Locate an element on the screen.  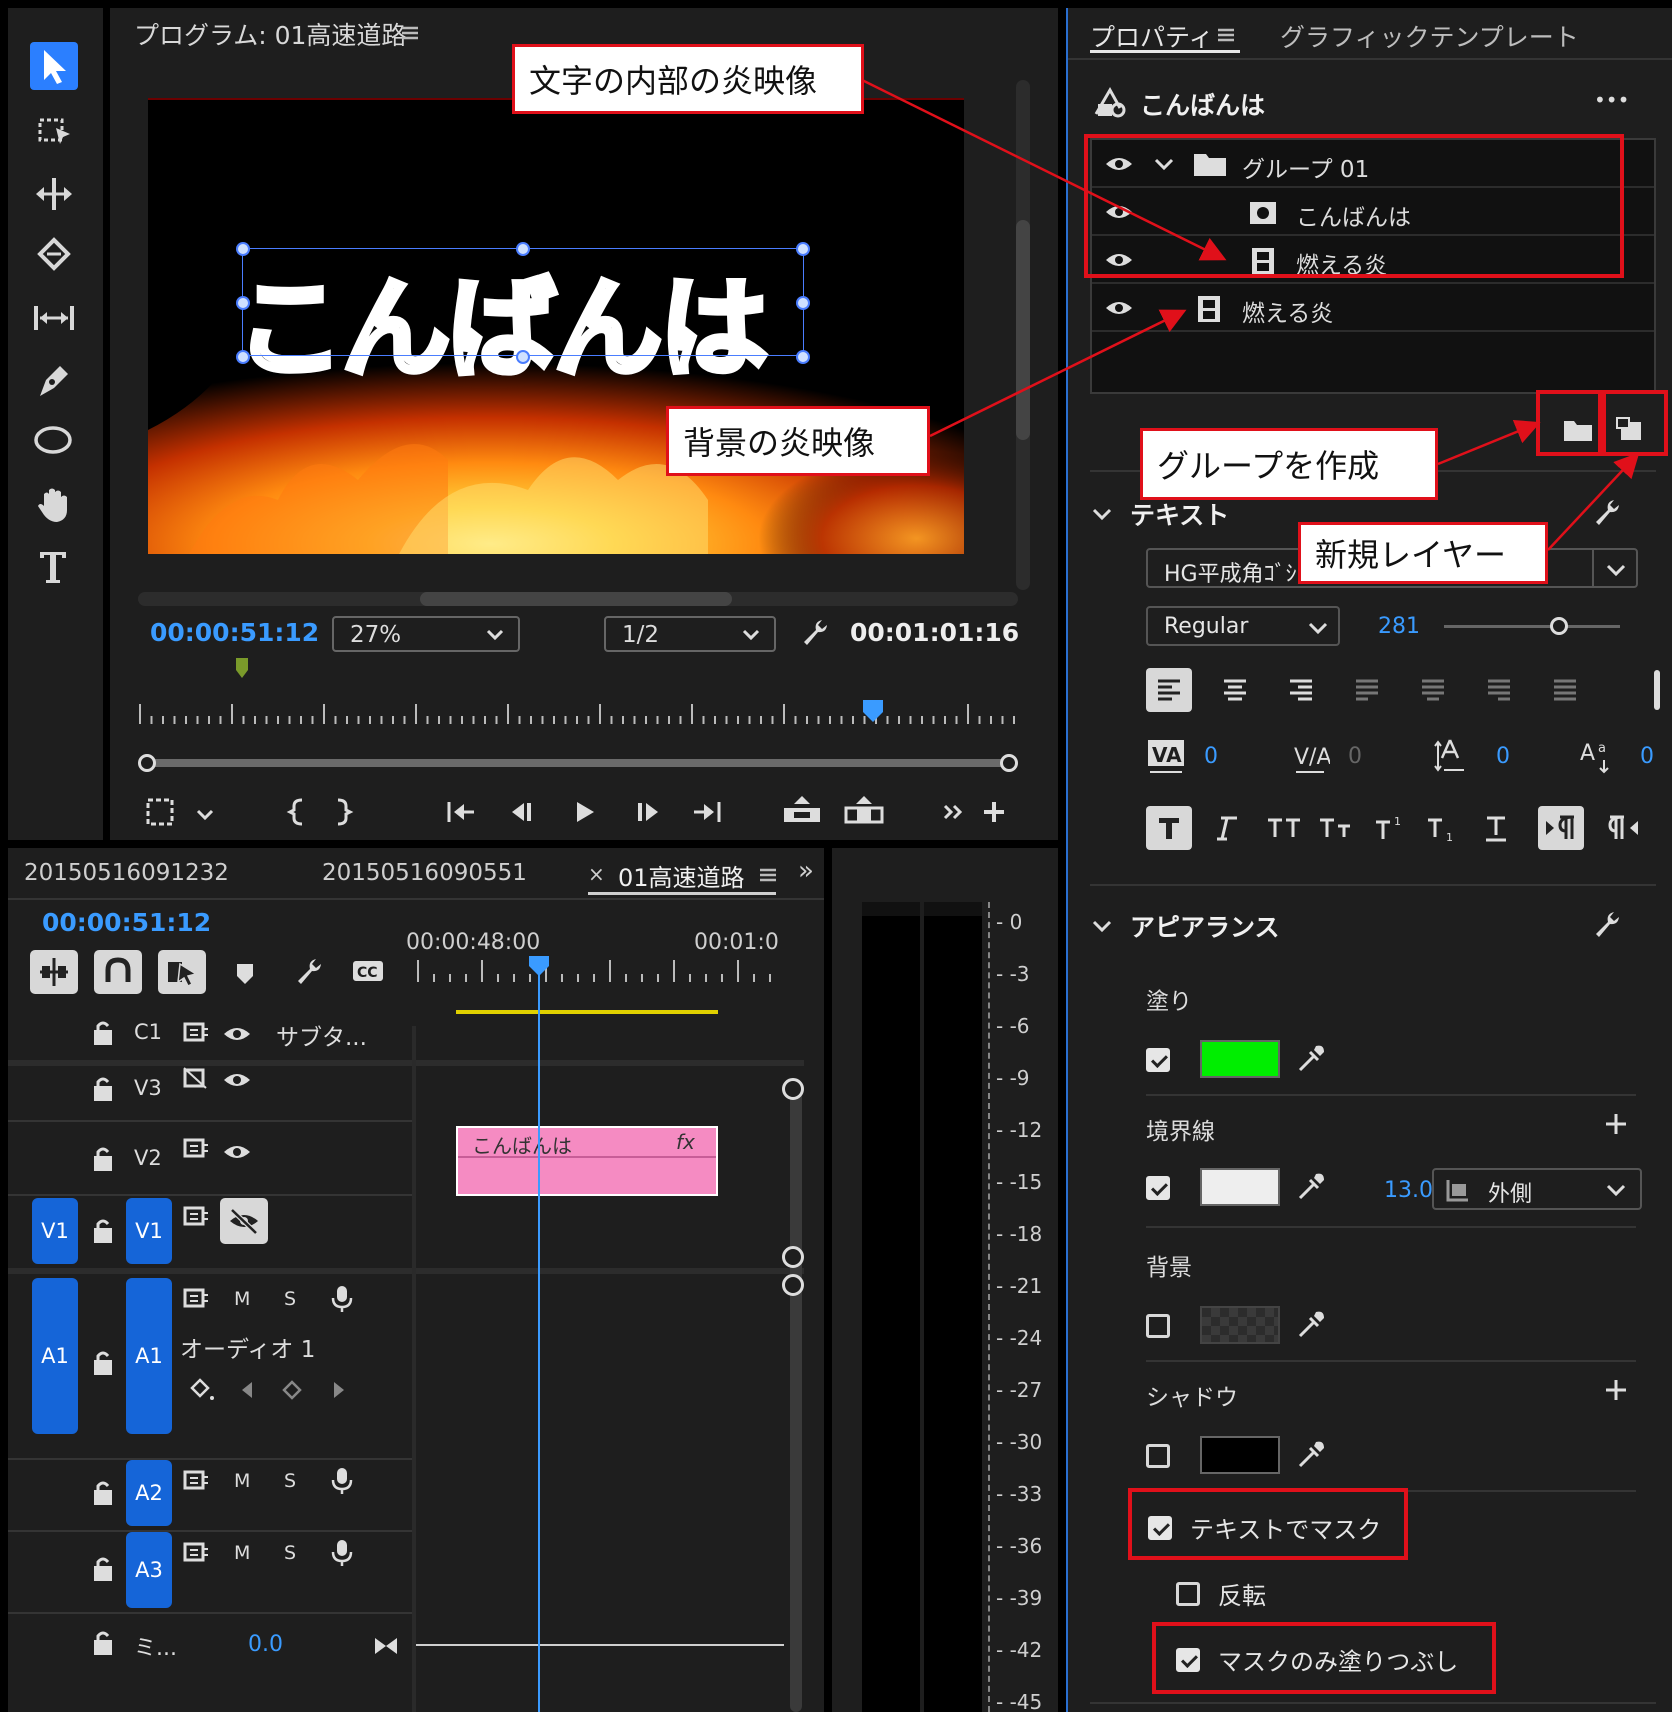
callout-bg-fire: 背景の炎映像 is located at coordinates (798, 441).